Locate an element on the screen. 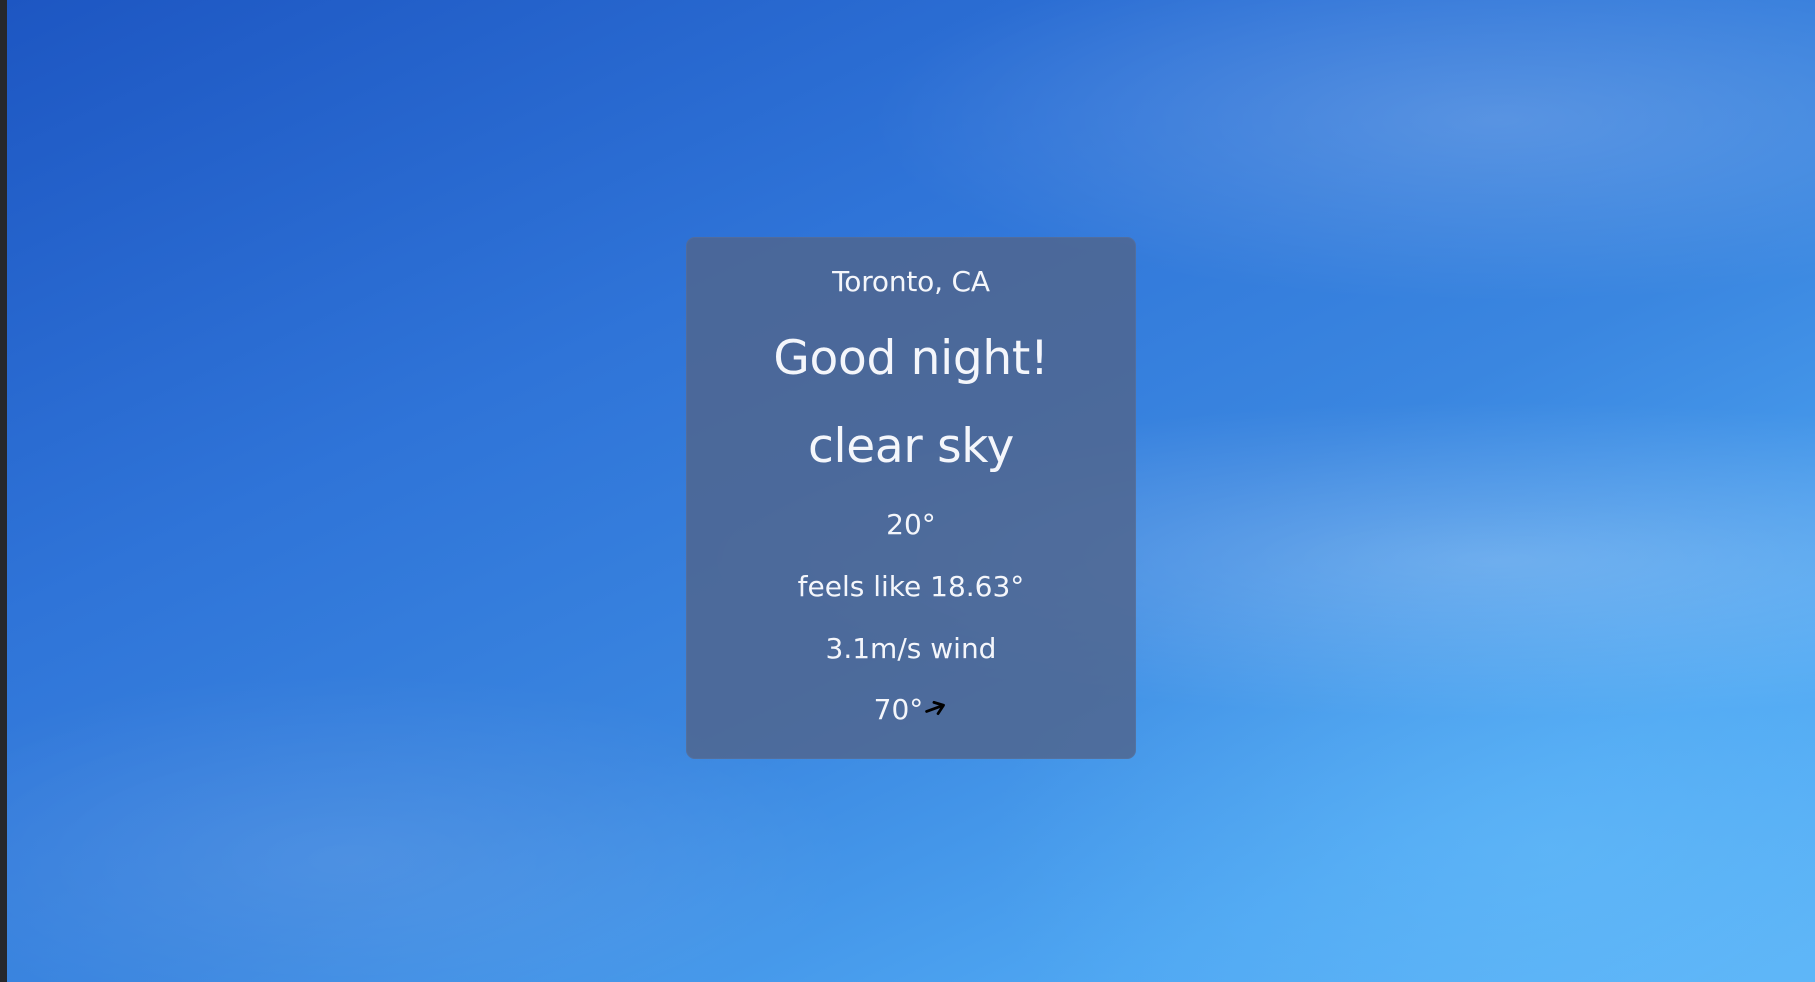  temperature-value: 20° is located at coordinates (911, 524).